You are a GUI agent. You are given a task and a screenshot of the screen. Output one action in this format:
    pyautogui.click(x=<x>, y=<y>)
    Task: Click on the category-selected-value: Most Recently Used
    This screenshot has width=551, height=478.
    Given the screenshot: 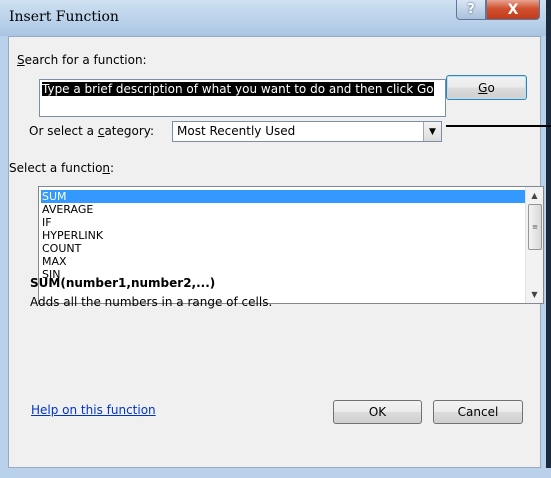 What is the action you would take?
    pyautogui.click(x=236, y=131)
    